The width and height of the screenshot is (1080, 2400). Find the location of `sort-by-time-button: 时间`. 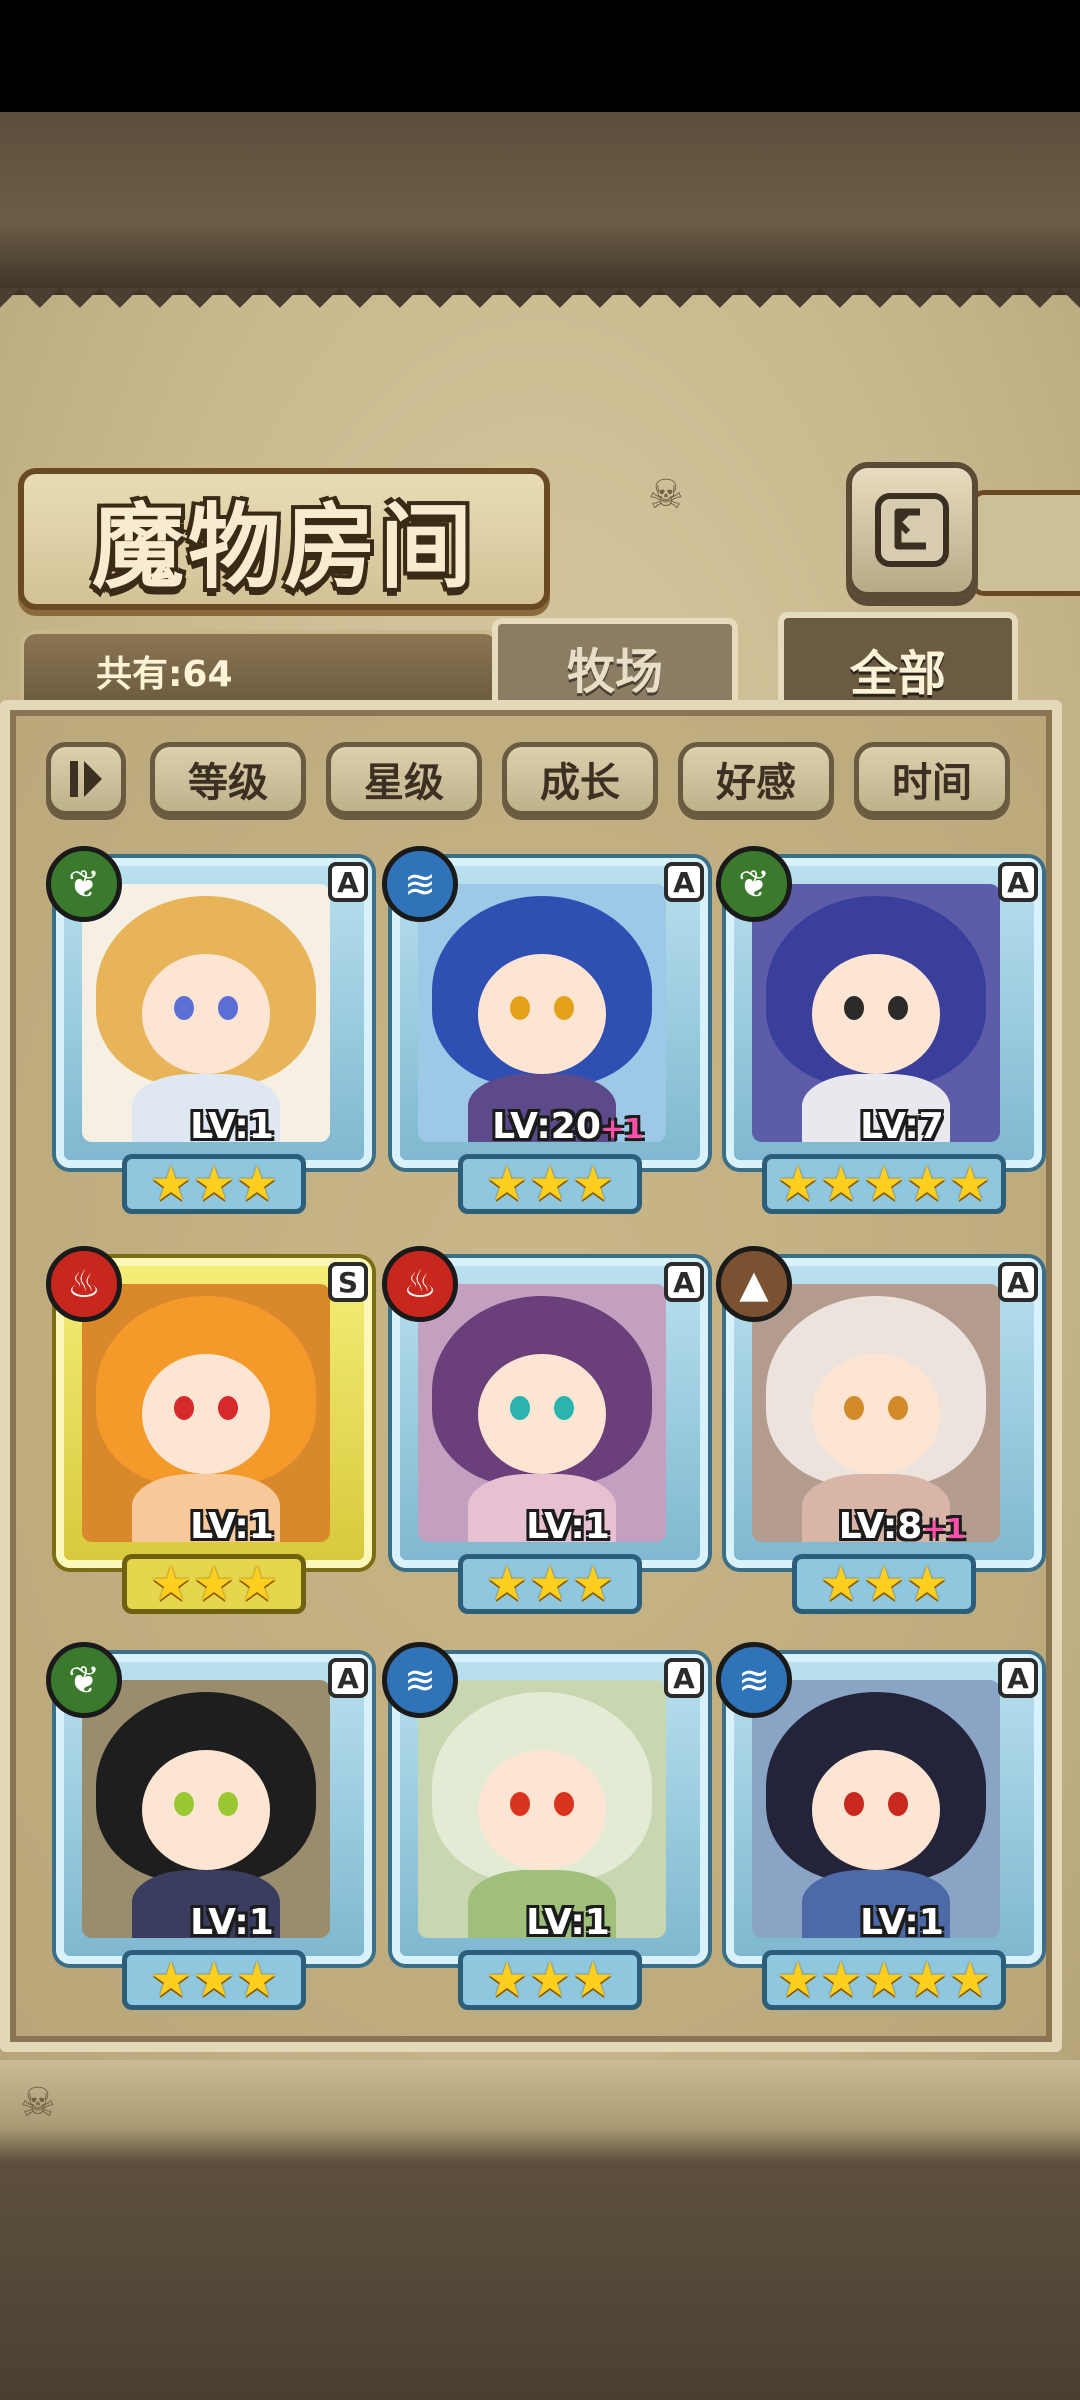

sort-by-time-button: 时间 is located at coordinates (932, 779).